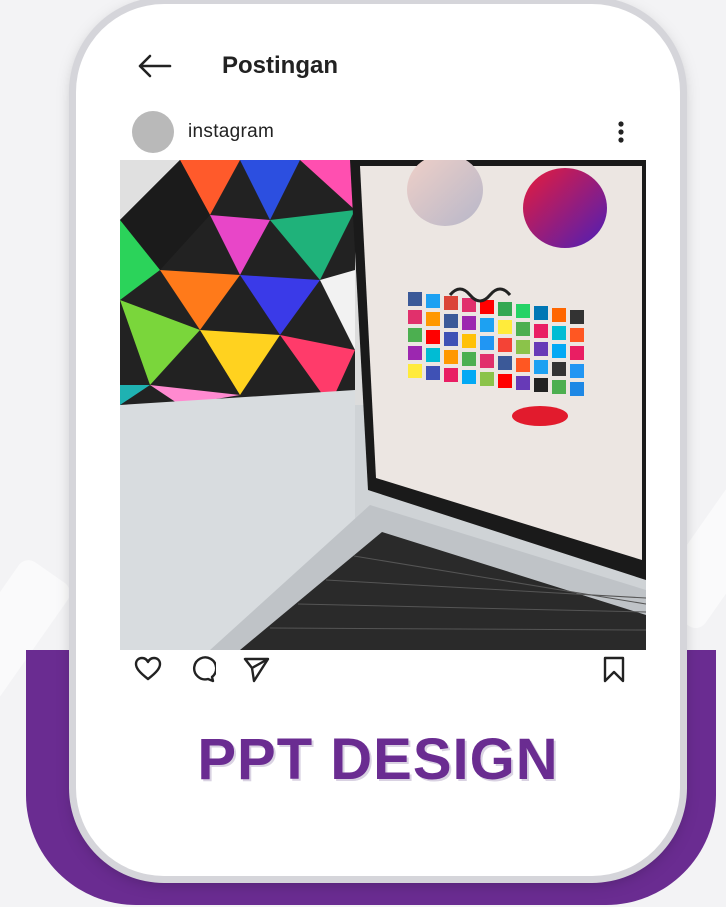 Image resolution: width=726 pixels, height=907 pixels. I want to click on comment-icon, so click(202, 669).